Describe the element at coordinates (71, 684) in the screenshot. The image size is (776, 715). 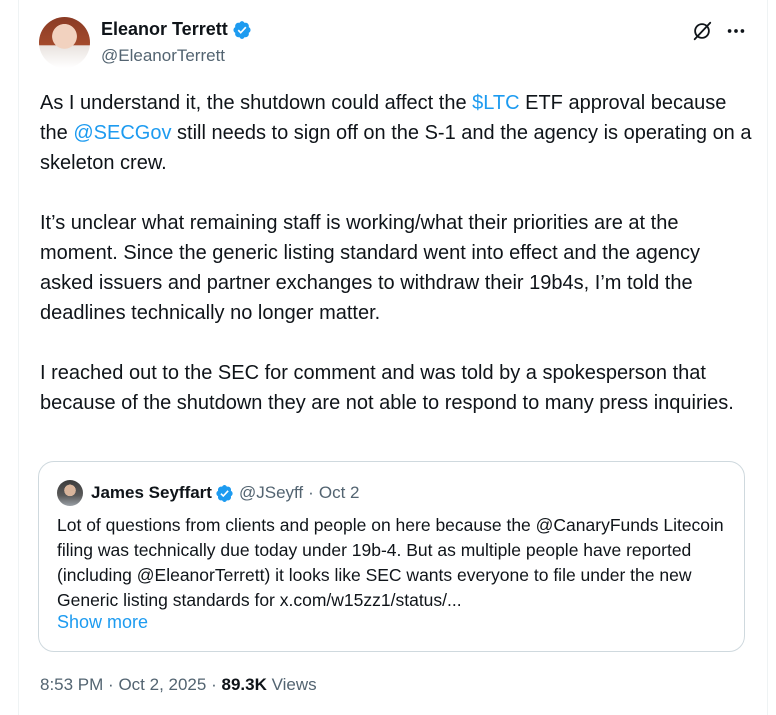
I see `tweet-time: 8:53 PM` at that location.